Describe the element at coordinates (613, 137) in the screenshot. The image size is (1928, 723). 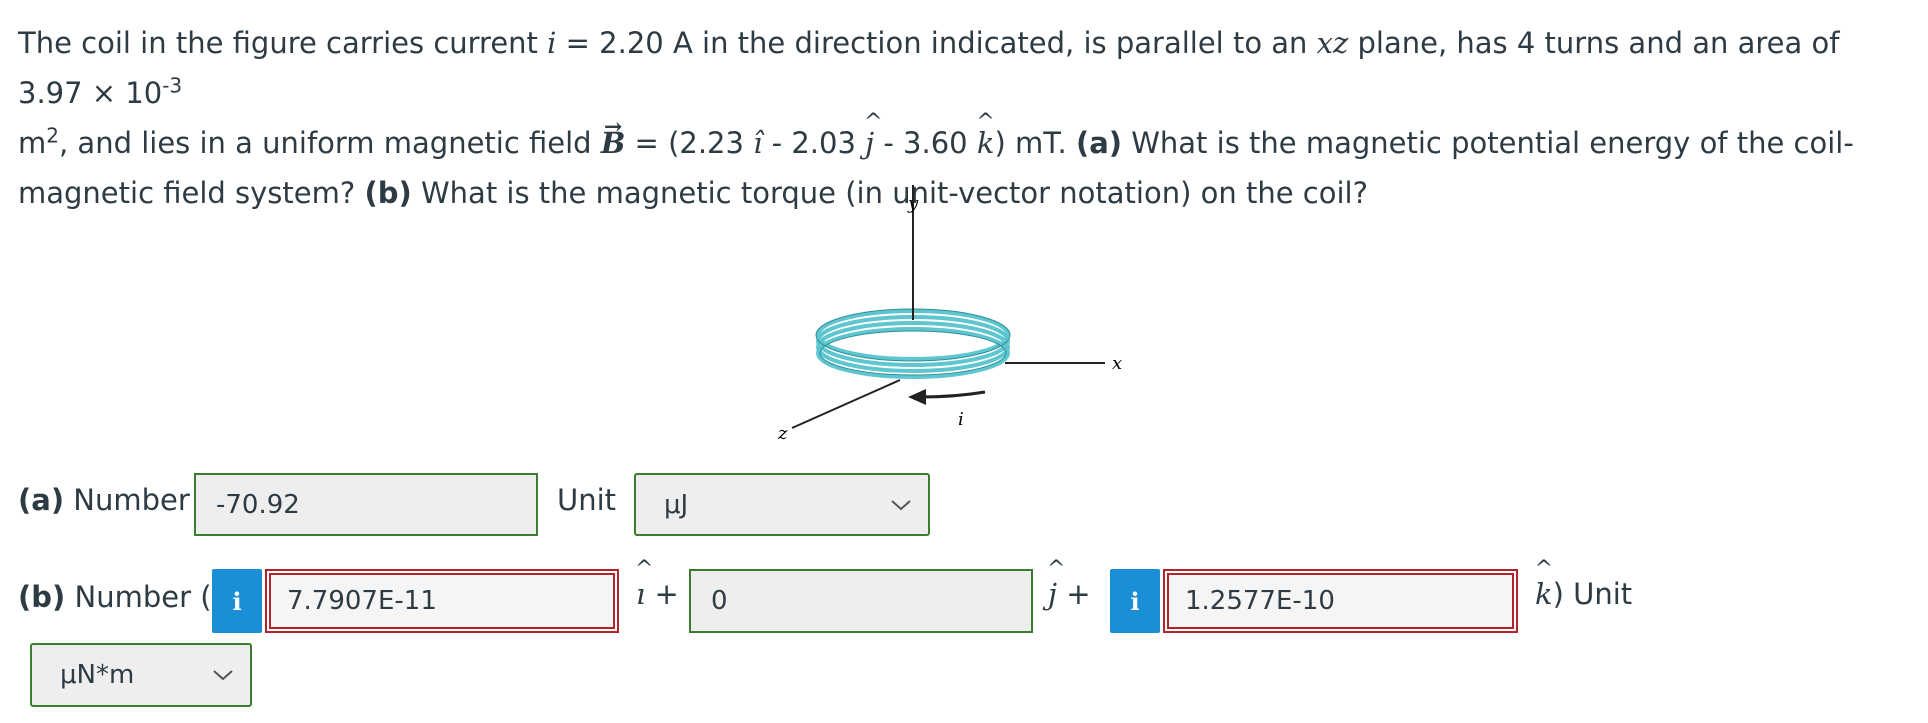
I see `b-vector-symbol: → B` at that location.